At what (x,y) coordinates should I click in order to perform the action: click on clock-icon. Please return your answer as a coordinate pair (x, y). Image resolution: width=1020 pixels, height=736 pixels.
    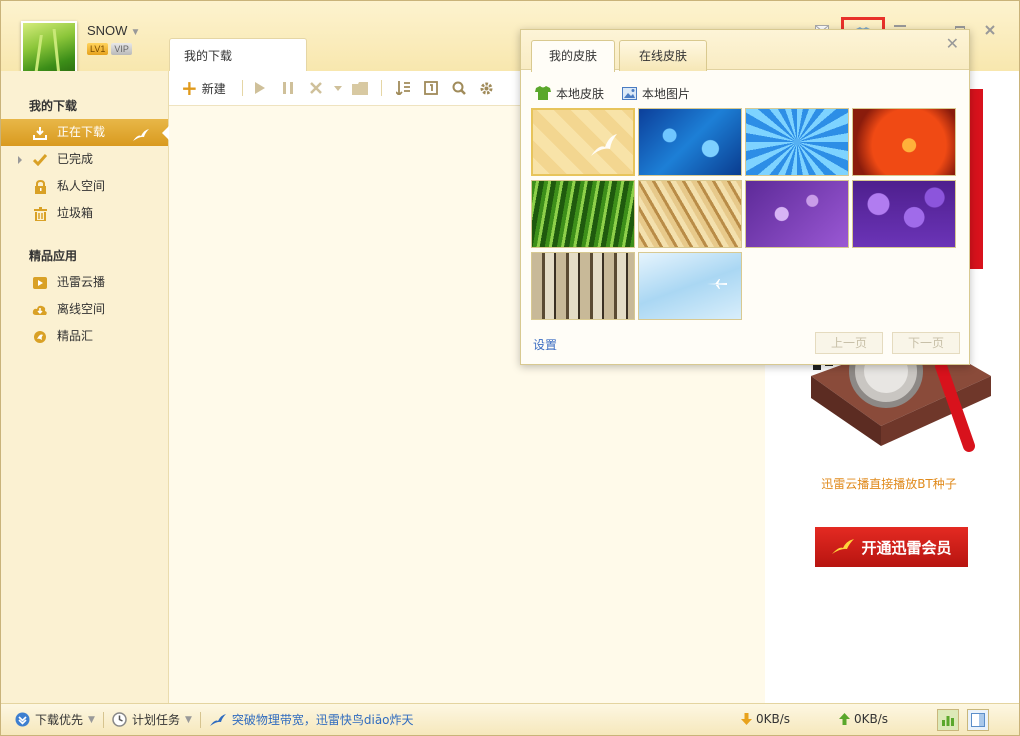
    Looking at the image, I should click on (119, 719).